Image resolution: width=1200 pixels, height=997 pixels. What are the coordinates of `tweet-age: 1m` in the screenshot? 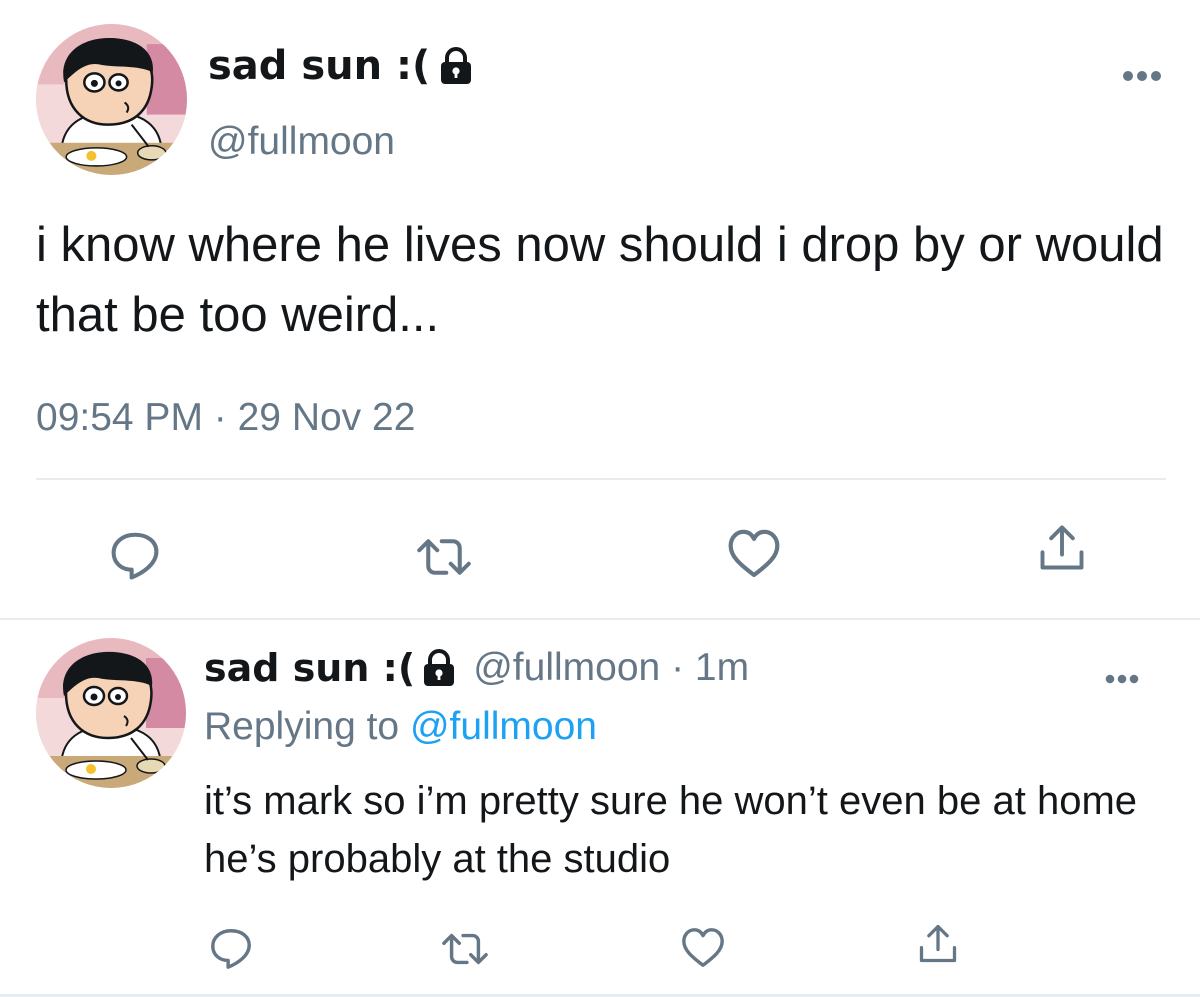 It's located at (722, 667).